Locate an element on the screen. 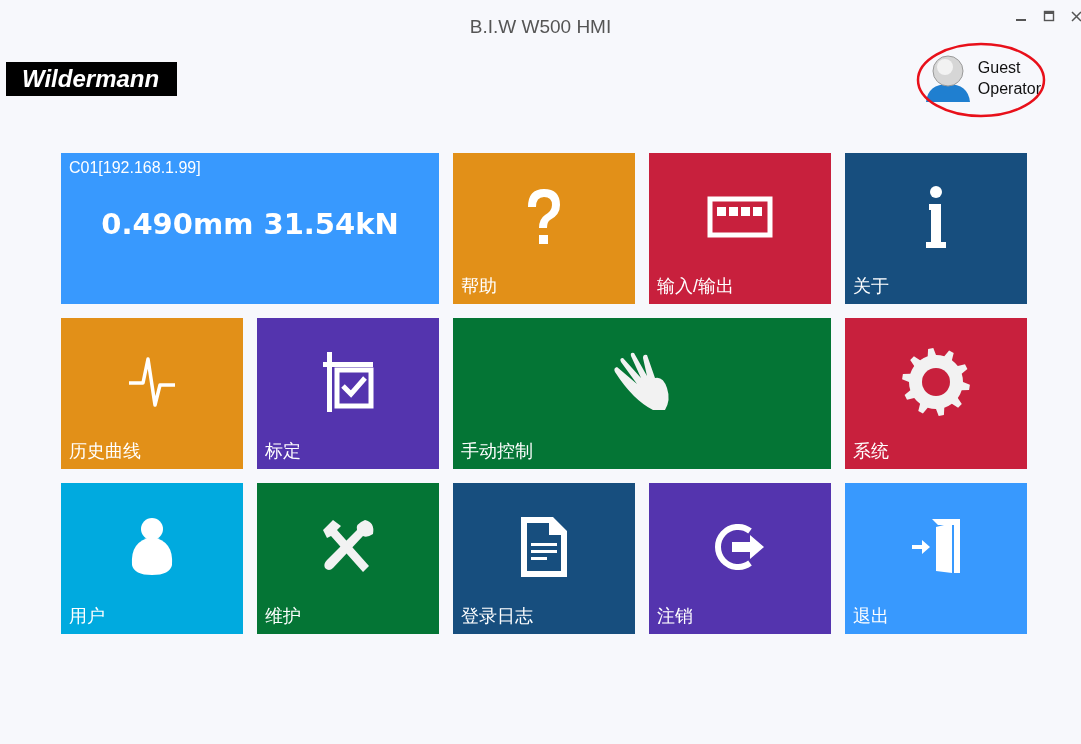 The image size is (1081, 744). keyboard-icon is located at coordinates (740, 216).